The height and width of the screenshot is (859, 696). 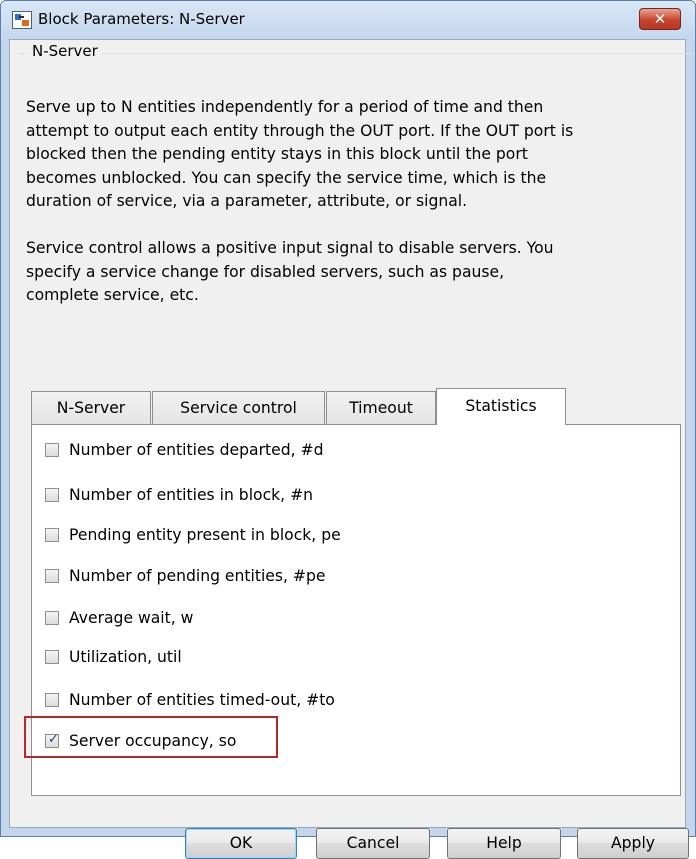 What do you see at coordinates (52, 495) in the screenshot?
I see `checkbox-in-block: ✓` at bounding box center [52, 495].